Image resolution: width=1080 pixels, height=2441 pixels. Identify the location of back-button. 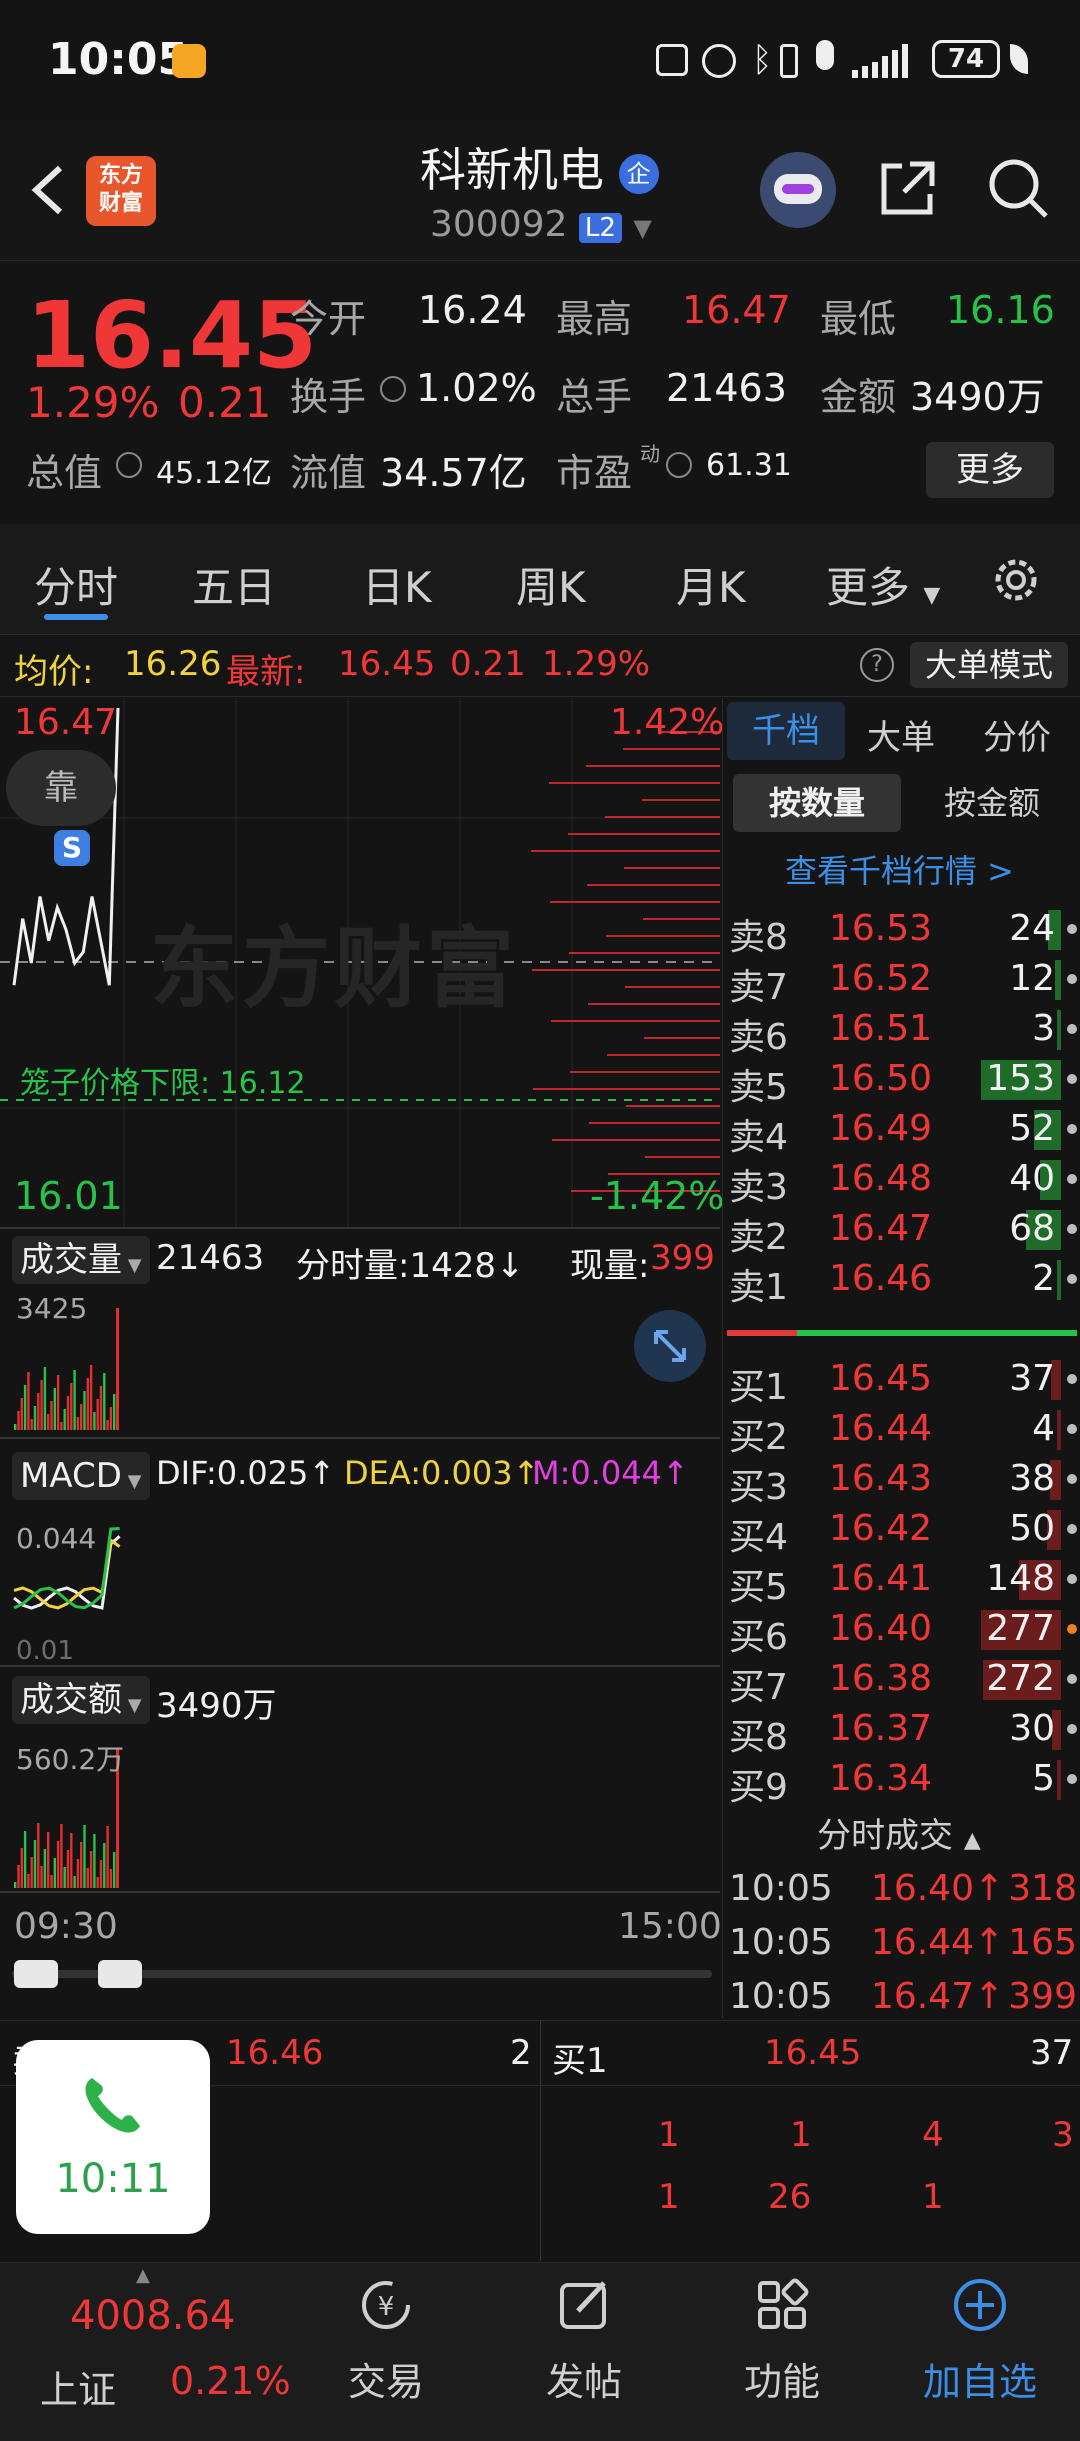
(47, 190).